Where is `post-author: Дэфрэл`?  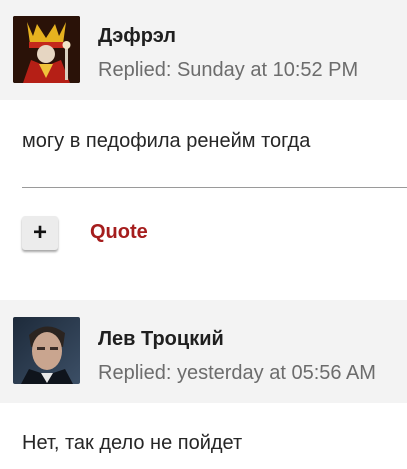 post-author: Дэфрэл is located at coordinates (137, 36).